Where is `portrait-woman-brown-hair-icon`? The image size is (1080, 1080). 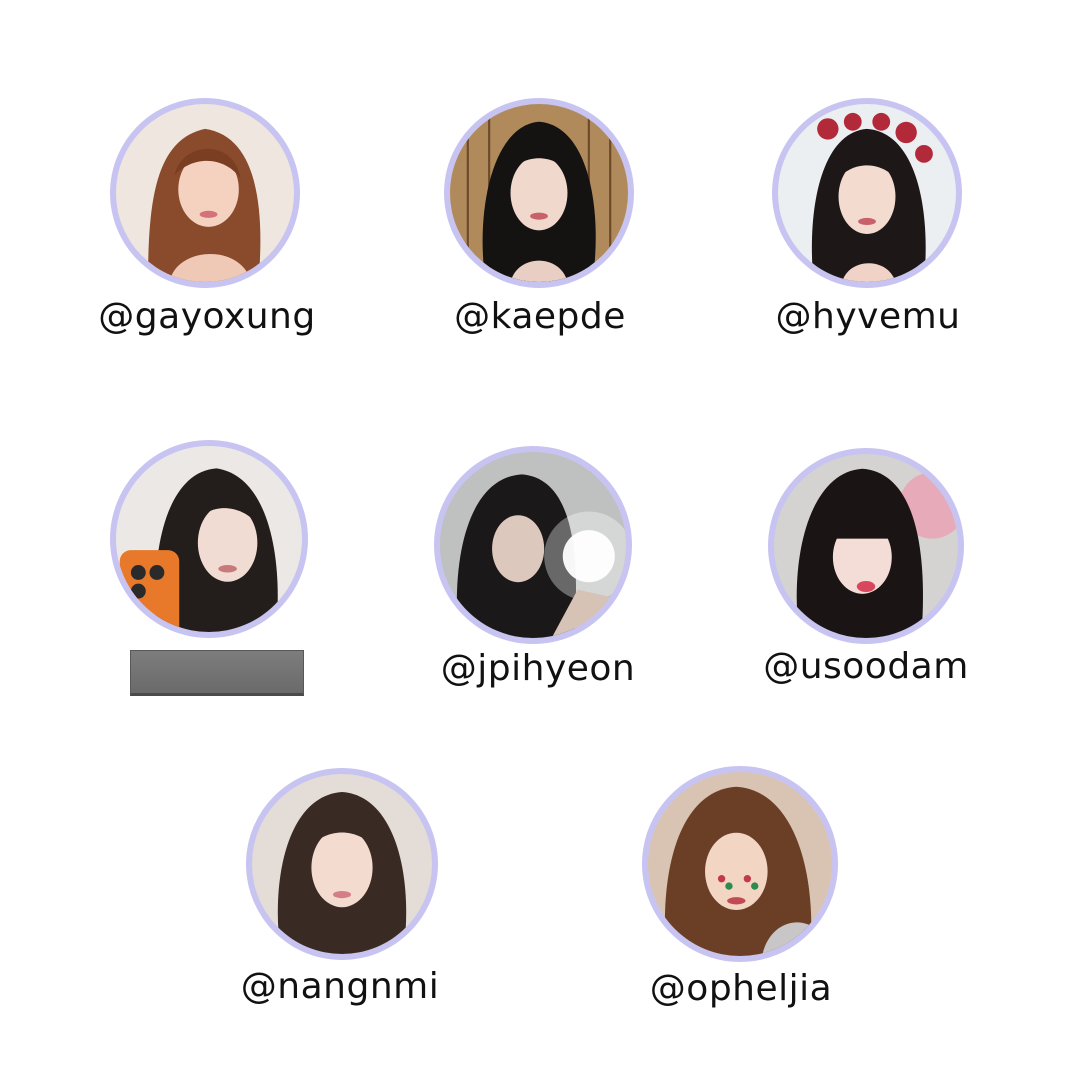 portrait-woman-brown-hair-icon is located at coordinates (205, 193).